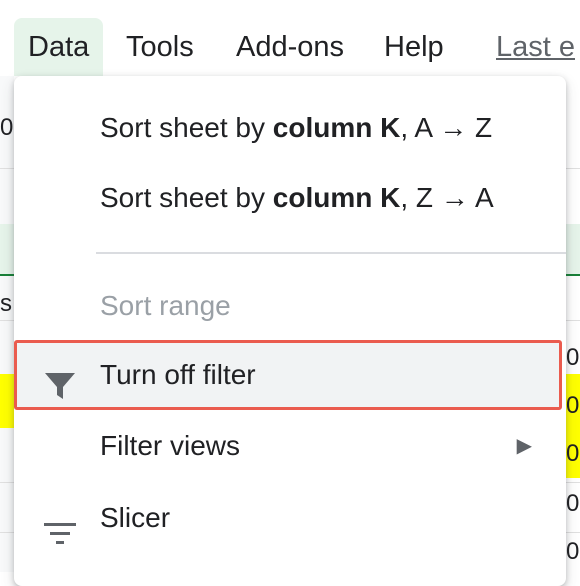 The width and height of the screenshot is (580, 586). Describe the element at coordinates (170, 445) in the screenshot. I see `filter-views-label: Filter views` at that location.